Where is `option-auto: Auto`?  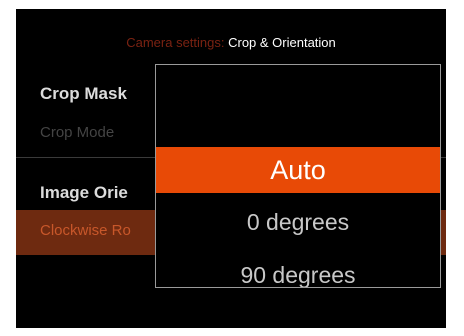
option-auto: Auto is located at coordinates (298, 170).